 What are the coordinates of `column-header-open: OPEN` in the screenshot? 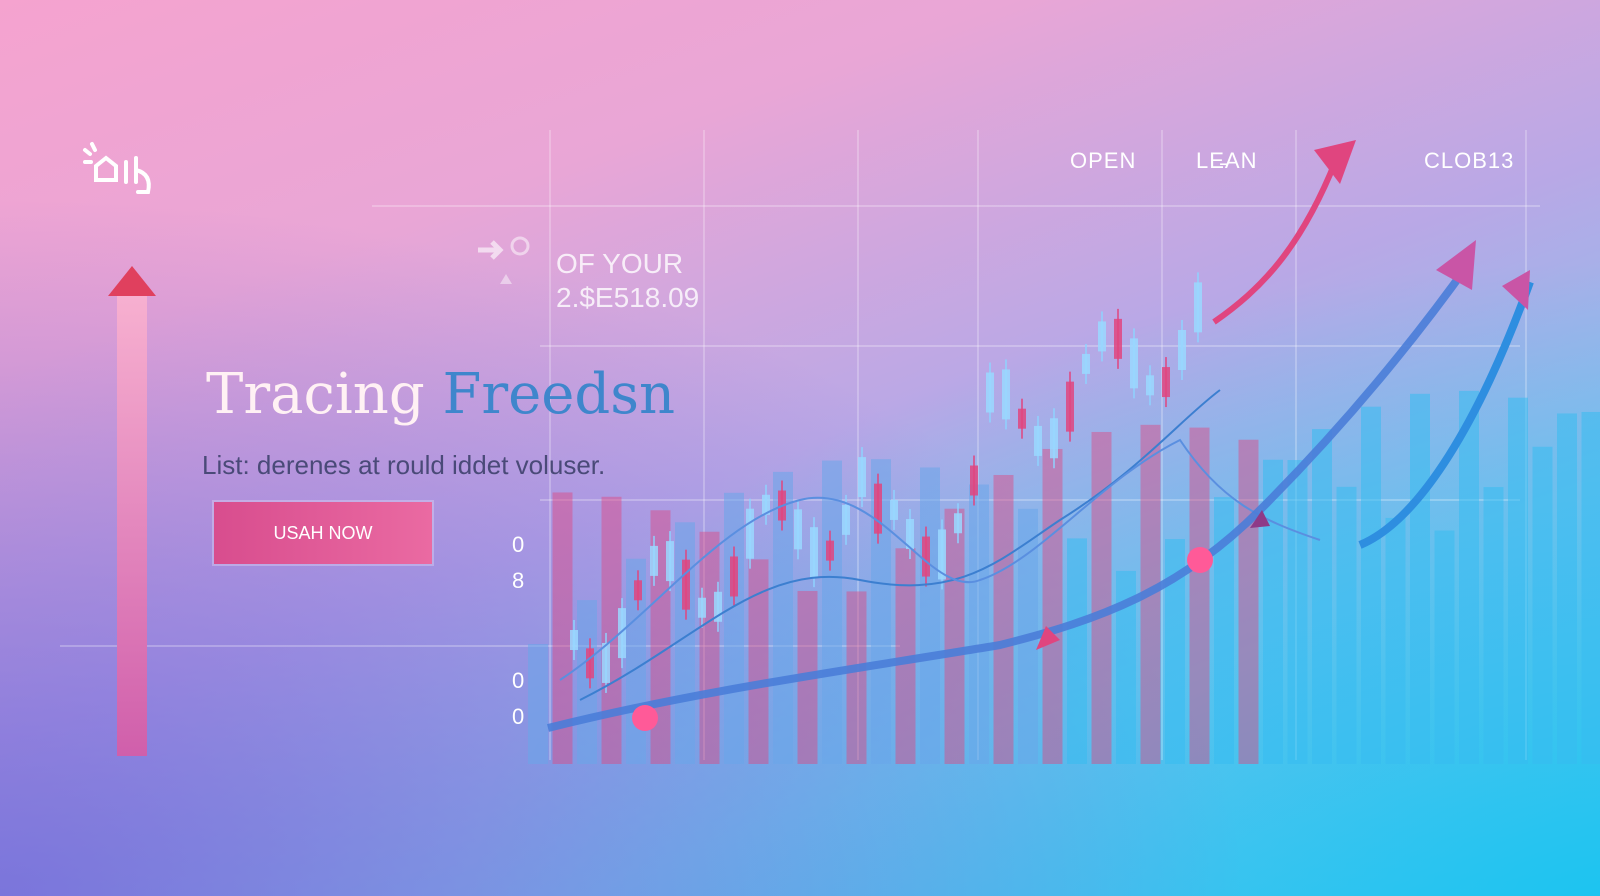 It's located at (1103, 160).